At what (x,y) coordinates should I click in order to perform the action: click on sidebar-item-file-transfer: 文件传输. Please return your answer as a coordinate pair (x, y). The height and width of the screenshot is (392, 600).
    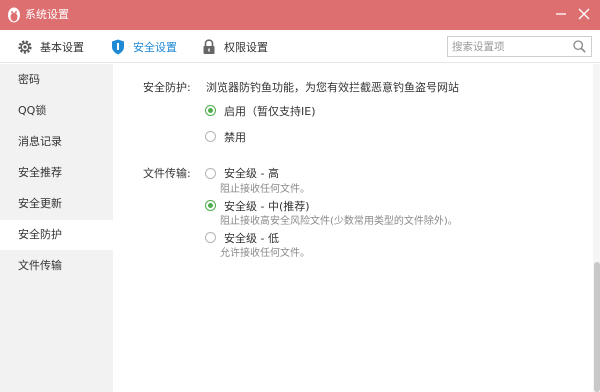
    Looking at the image, I should click on (56, 266).